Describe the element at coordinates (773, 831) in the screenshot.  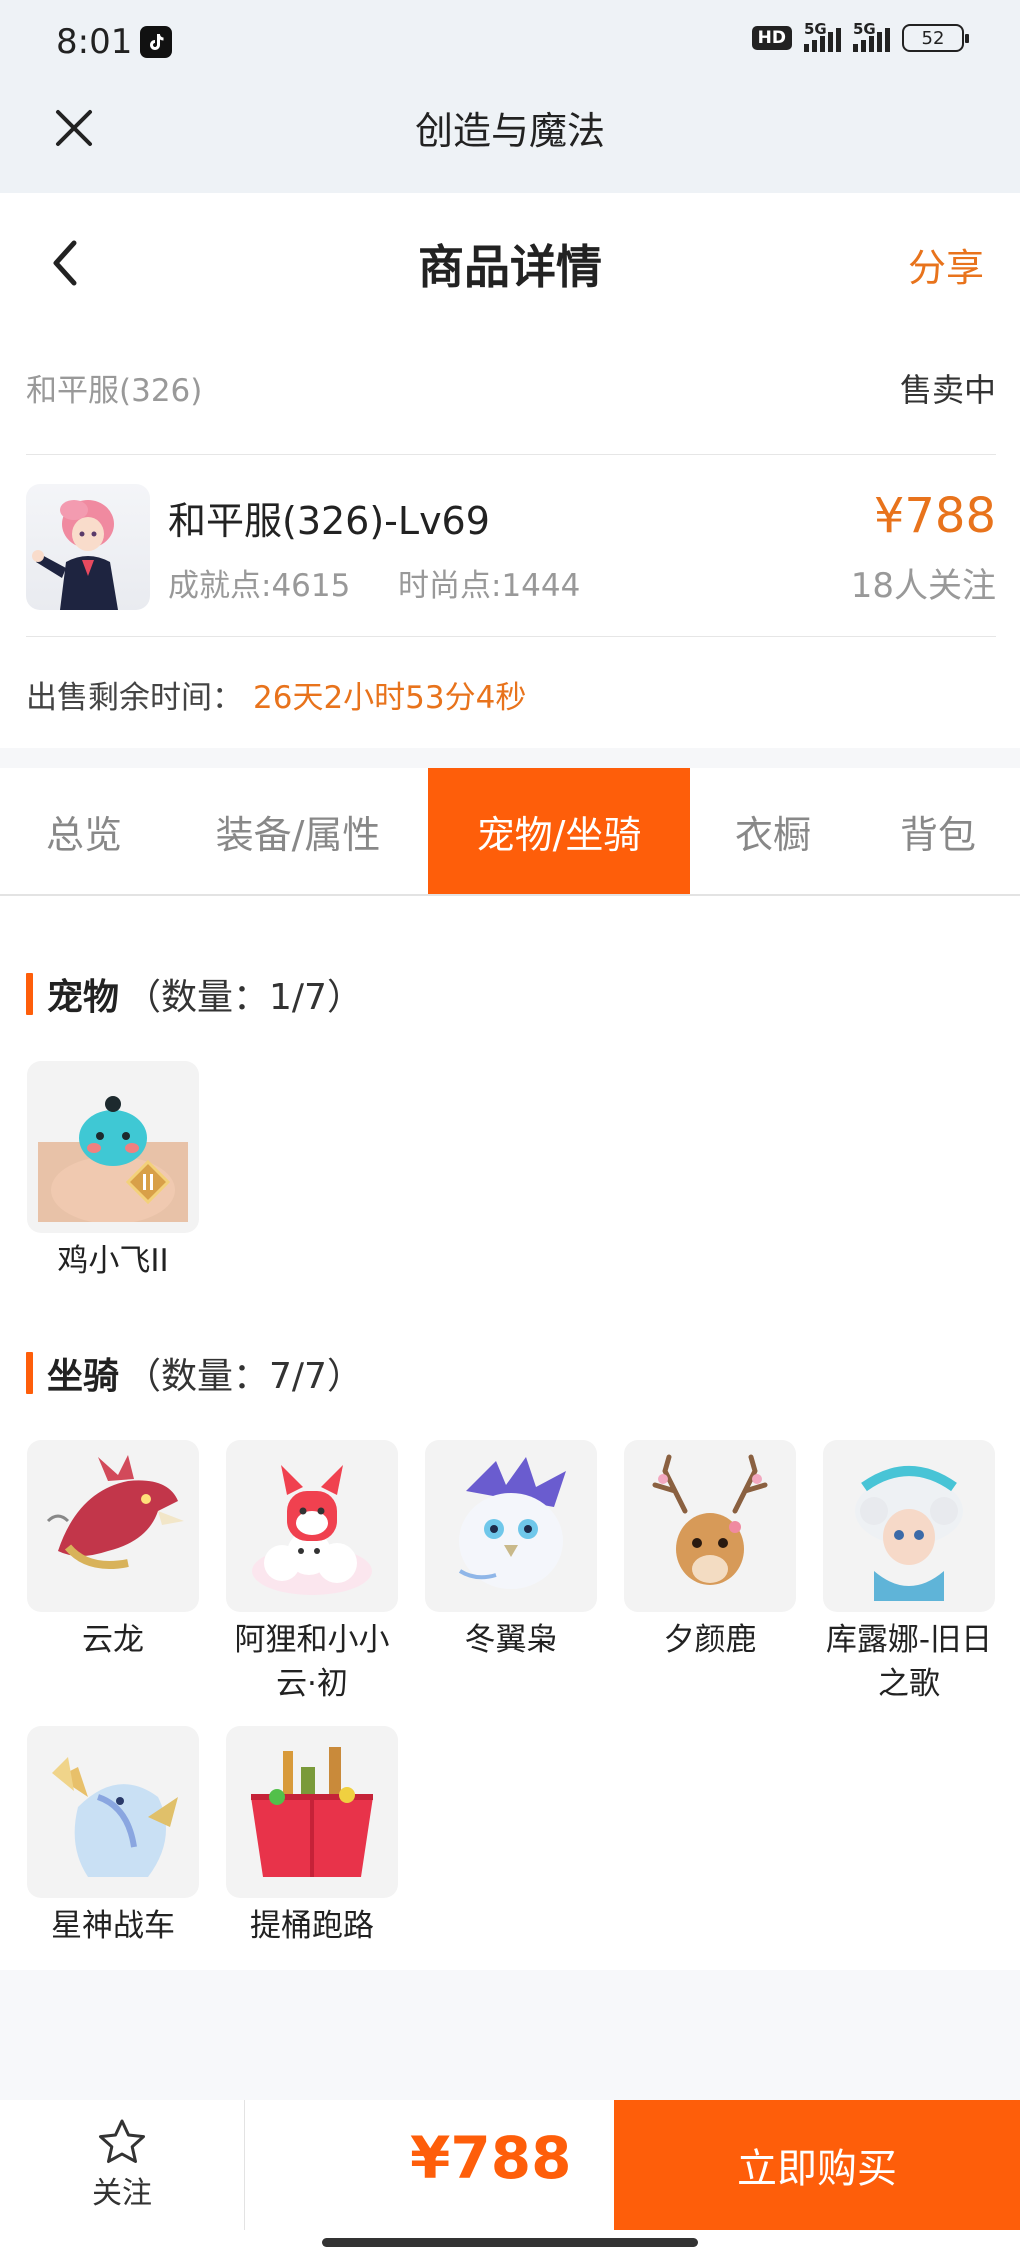
I see `tab-wardrobe: 衣橱` at that location.